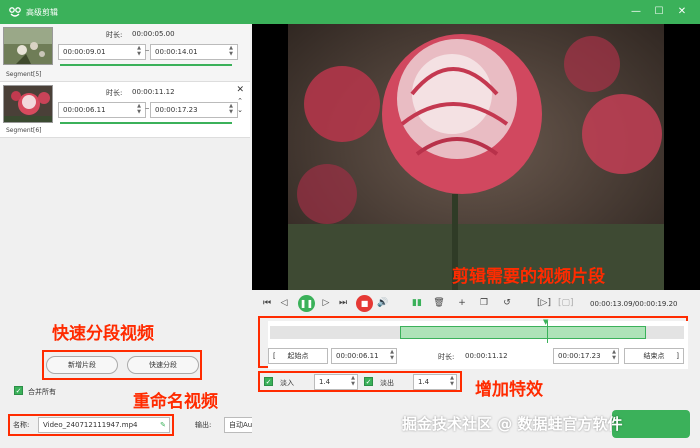 This screenshot has height=448, width=700. I want to click on step-forward-icon: ▷, so click(326, 303).